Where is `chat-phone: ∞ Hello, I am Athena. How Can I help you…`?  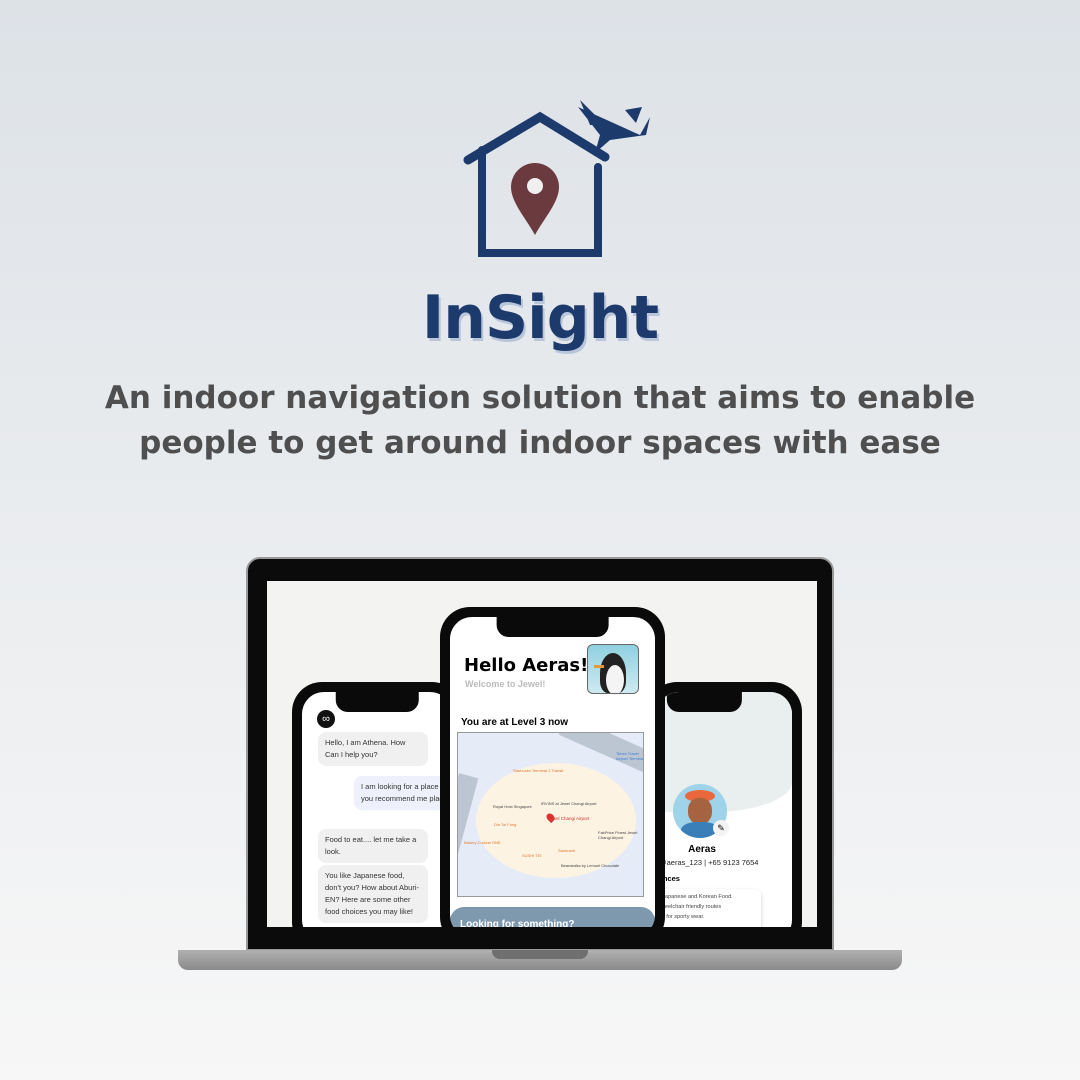
chat-phone: ∞ Hello, I am Athena. How Can I help you… is located at coordinates (377, 804).